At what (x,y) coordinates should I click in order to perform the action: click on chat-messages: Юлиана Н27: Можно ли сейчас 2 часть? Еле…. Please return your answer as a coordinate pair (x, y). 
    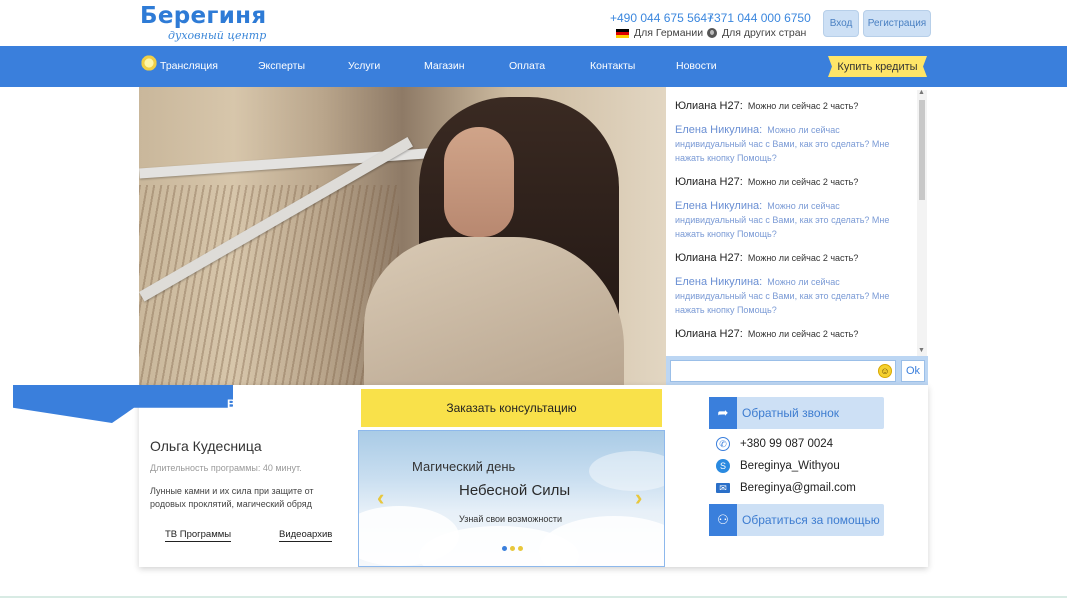
    Looking at the image, I should click on (794, 225).